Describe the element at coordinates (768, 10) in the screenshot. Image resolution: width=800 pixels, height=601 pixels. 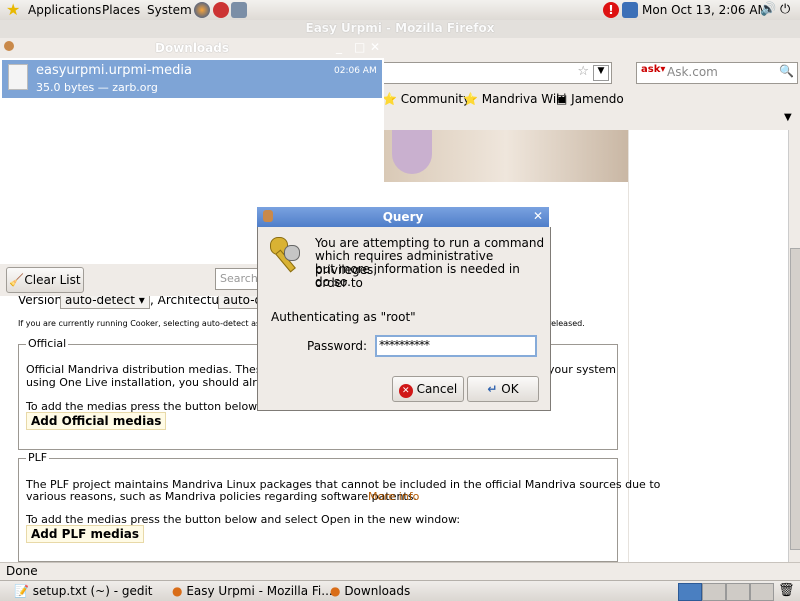
I see `volume-icon: 🔊` at that location.